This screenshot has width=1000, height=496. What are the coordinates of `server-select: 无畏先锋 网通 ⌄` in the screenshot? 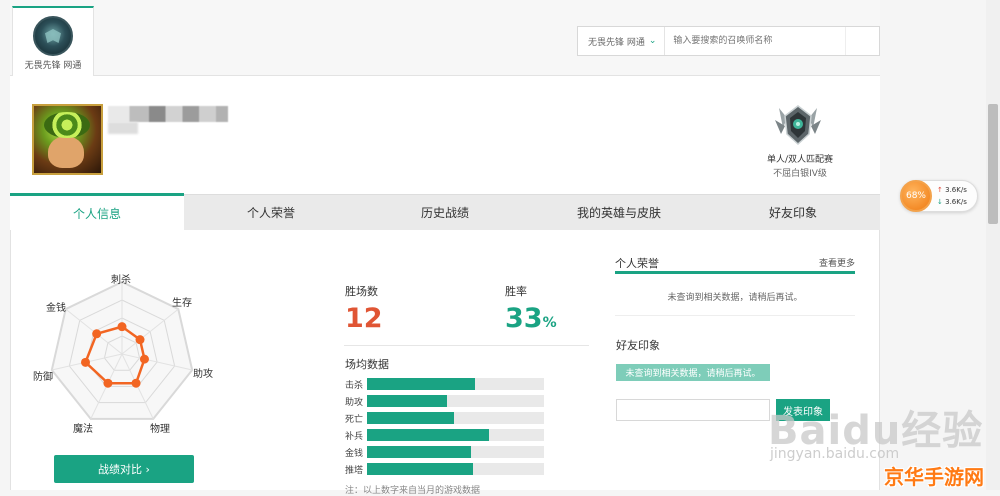 It's located at (622, 41).